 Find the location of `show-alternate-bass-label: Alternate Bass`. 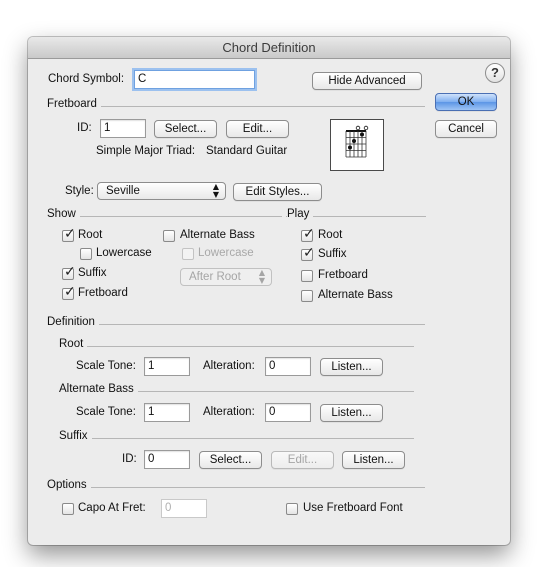

show-alternate-bass-label: Alternate Bass is located at coordinates (217, 235).